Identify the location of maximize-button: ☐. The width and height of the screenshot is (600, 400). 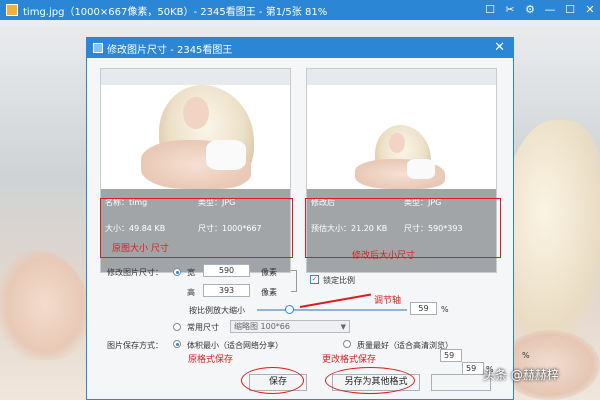
(570, 10).